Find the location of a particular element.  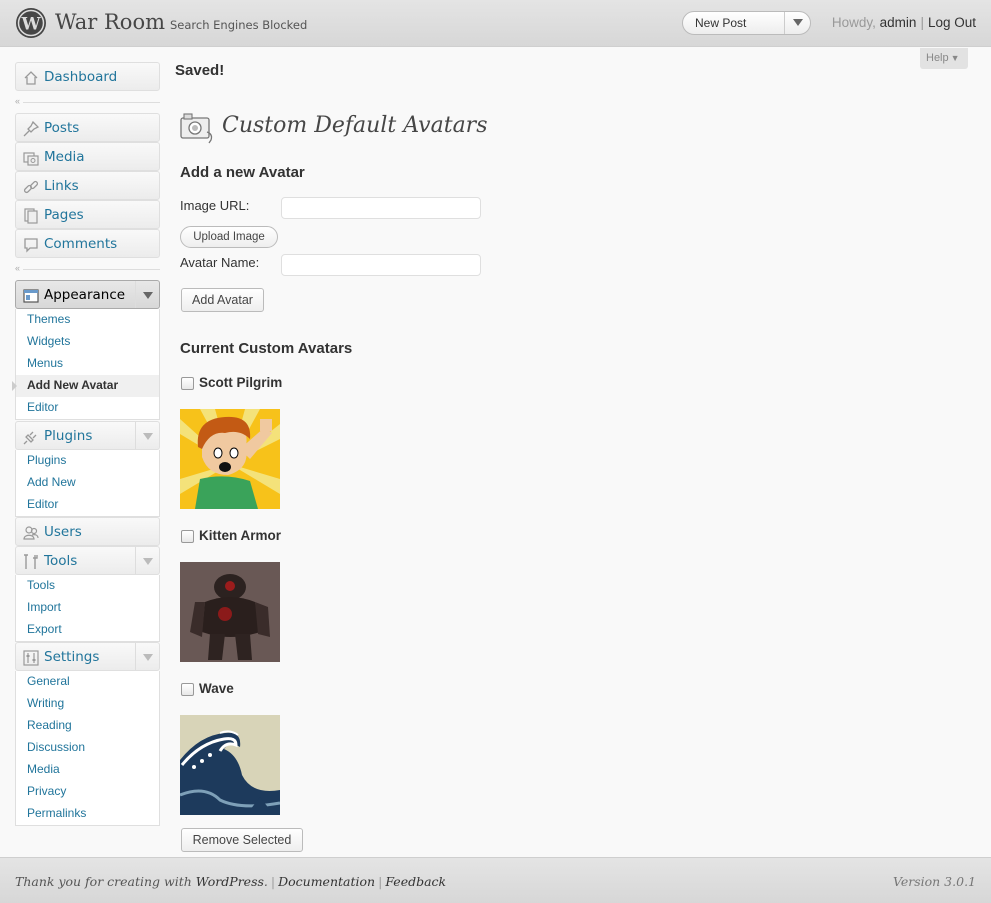

site-visibility-notice: Search Engines Blocked is located at coordinates (238, 25).